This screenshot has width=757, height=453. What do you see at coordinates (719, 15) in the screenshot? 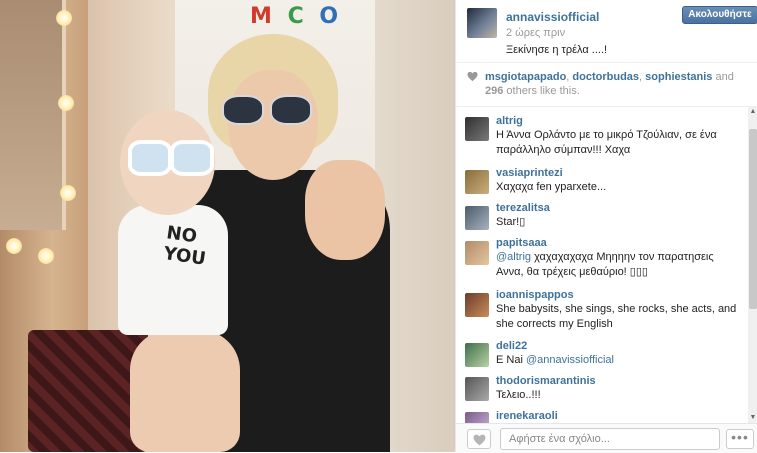
I see `follow-button: Ακολουθήστε` at bounding box center [719, 15].